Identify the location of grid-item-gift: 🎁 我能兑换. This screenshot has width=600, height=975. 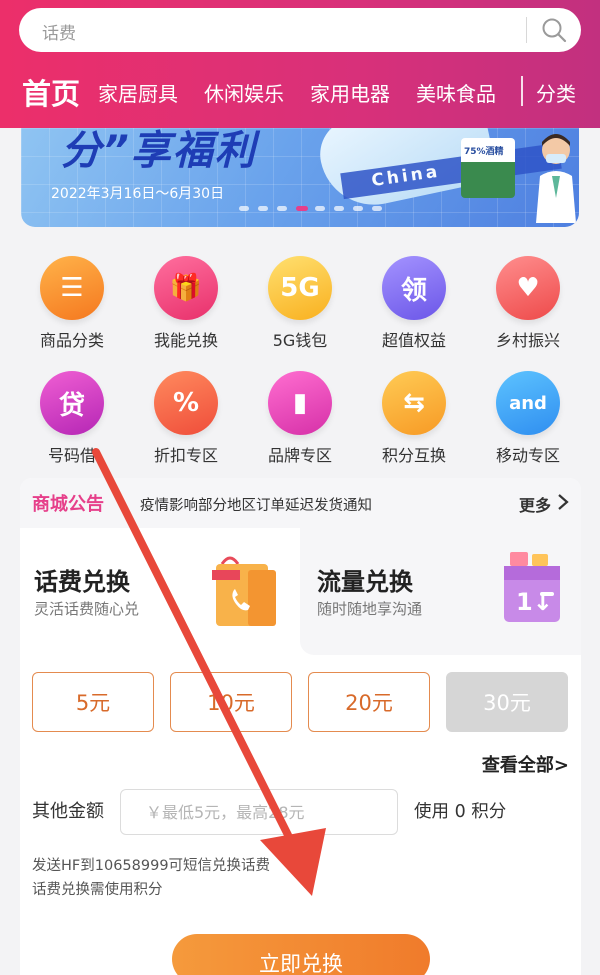
(186, 303).